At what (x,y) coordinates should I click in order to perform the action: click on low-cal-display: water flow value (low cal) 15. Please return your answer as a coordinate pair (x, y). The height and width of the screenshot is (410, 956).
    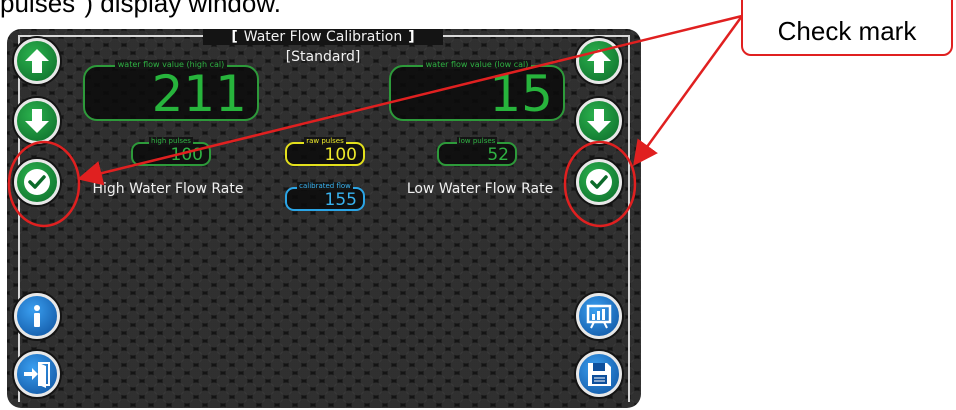
    Looking at the image, I should click on (477, 91).